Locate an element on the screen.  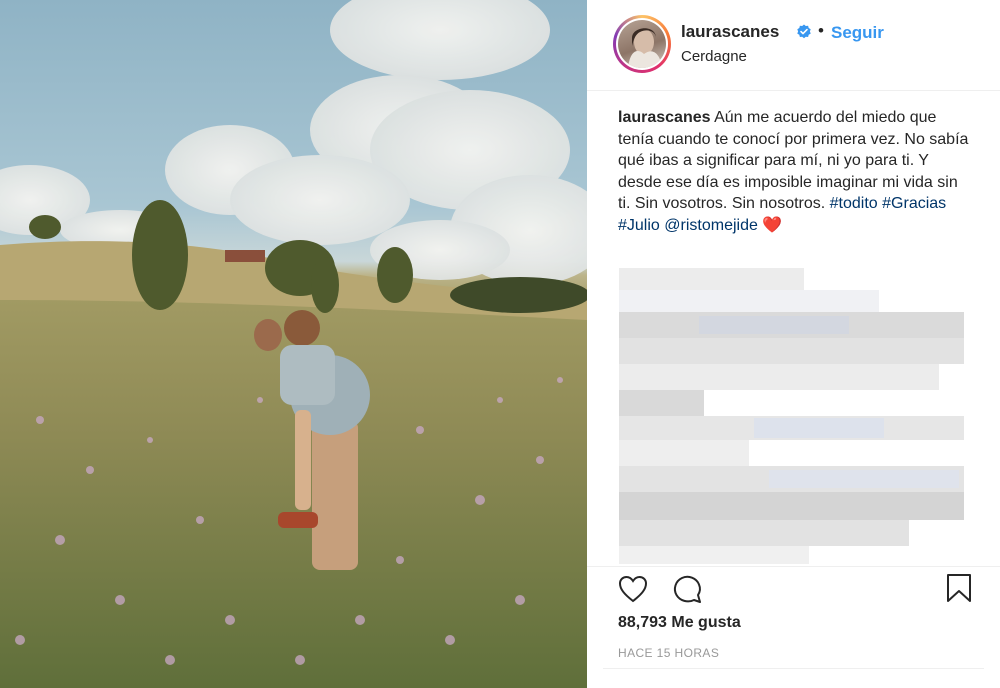
caption-username: laurascanes is located at coordinates (664, 117).